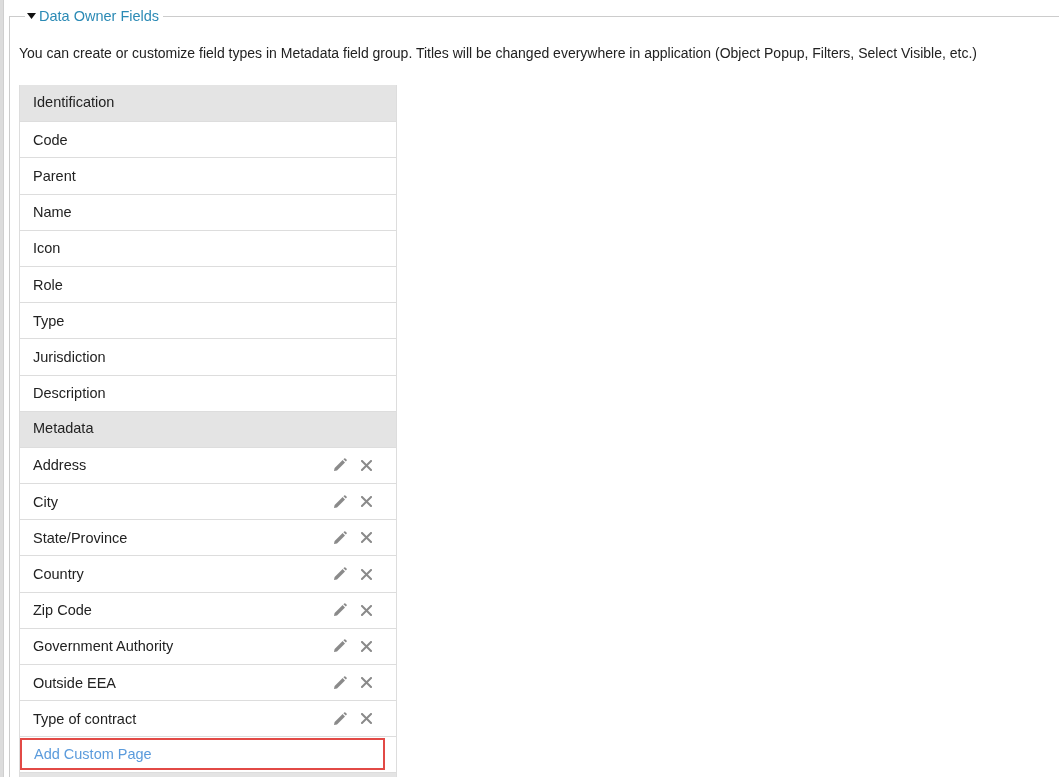 The image size is (1059, 777). What do you see at coordinates (31, 16) in the screenshot?
I see `caret-down-icon` at bounding box center [31, 16].